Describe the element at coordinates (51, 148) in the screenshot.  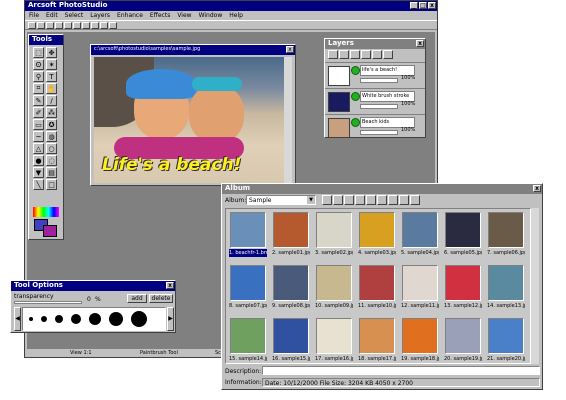
I see `dodge-icon: ○` at that location.